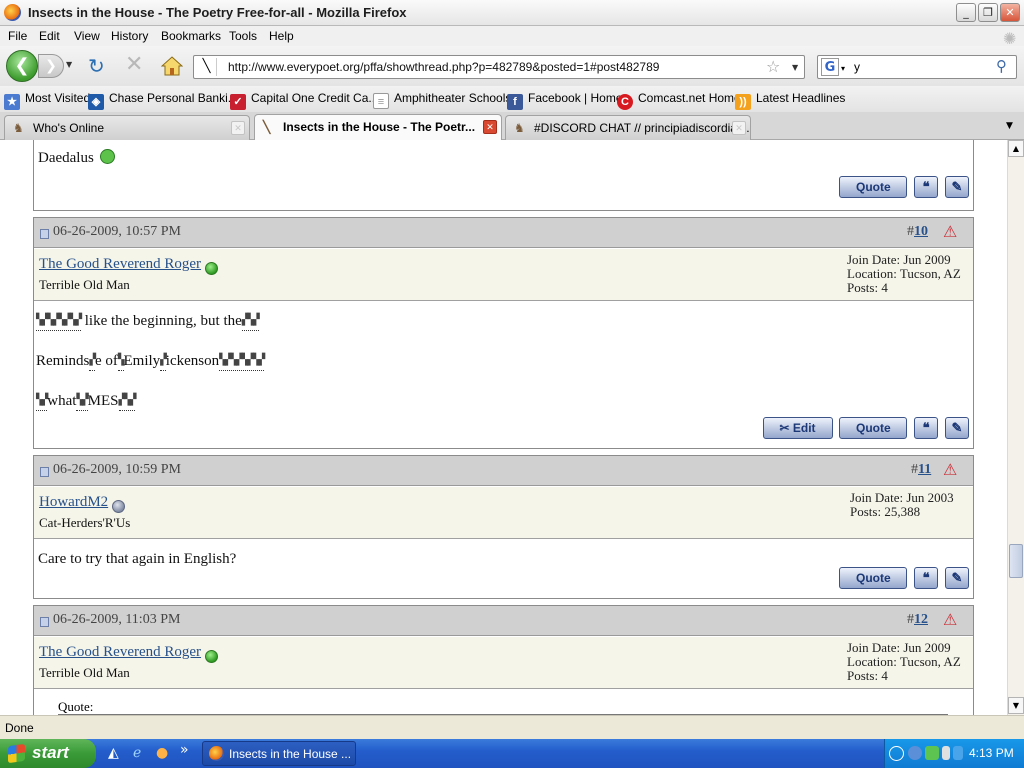 The height and width of the screenshot is (768, 1024). I want to click on quicklaunch-icon: ◭, so click(113, 753).